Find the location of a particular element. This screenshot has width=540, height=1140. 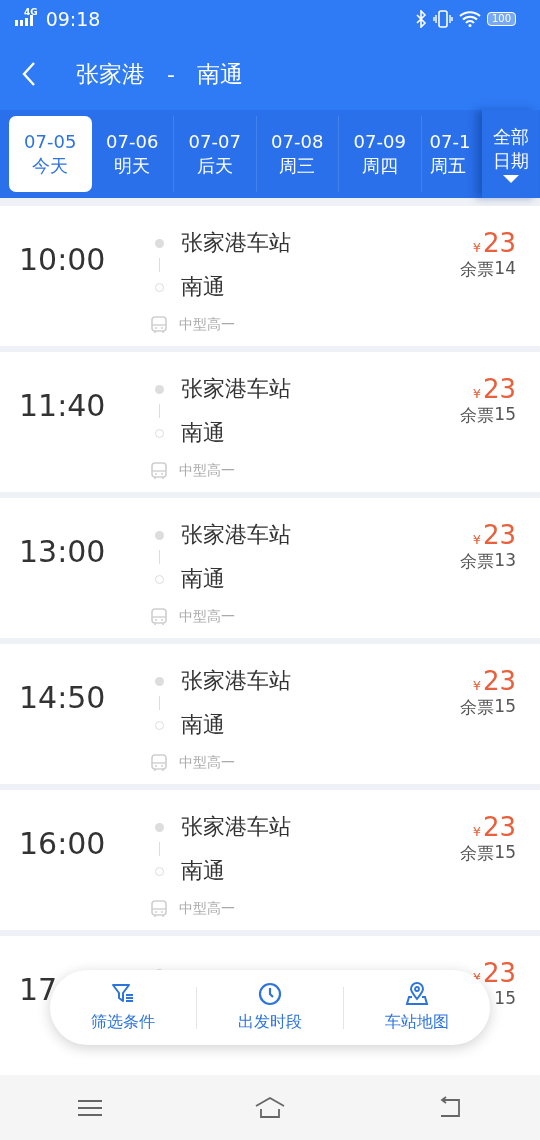

departure-time: 11:40 is located at coordinates (62, 405).